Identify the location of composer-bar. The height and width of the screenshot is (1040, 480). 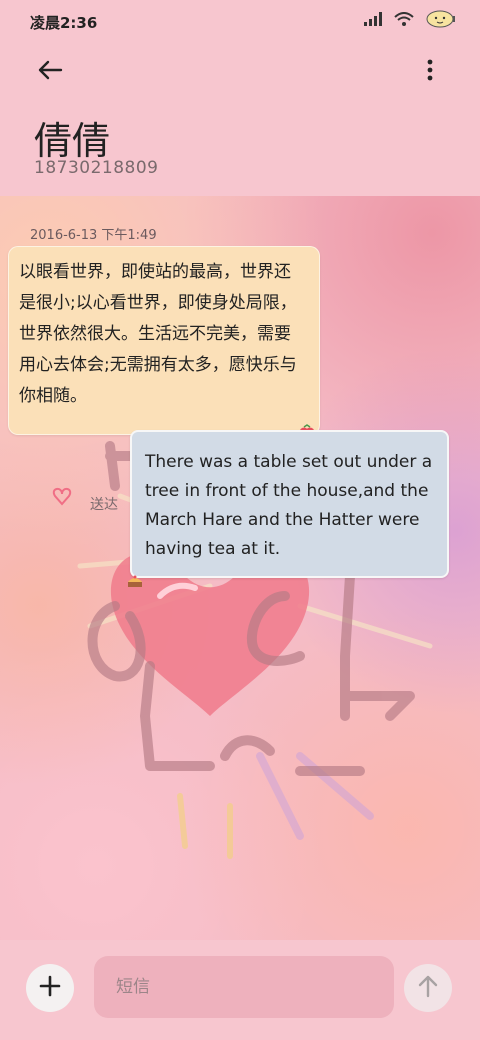
(240, 990).